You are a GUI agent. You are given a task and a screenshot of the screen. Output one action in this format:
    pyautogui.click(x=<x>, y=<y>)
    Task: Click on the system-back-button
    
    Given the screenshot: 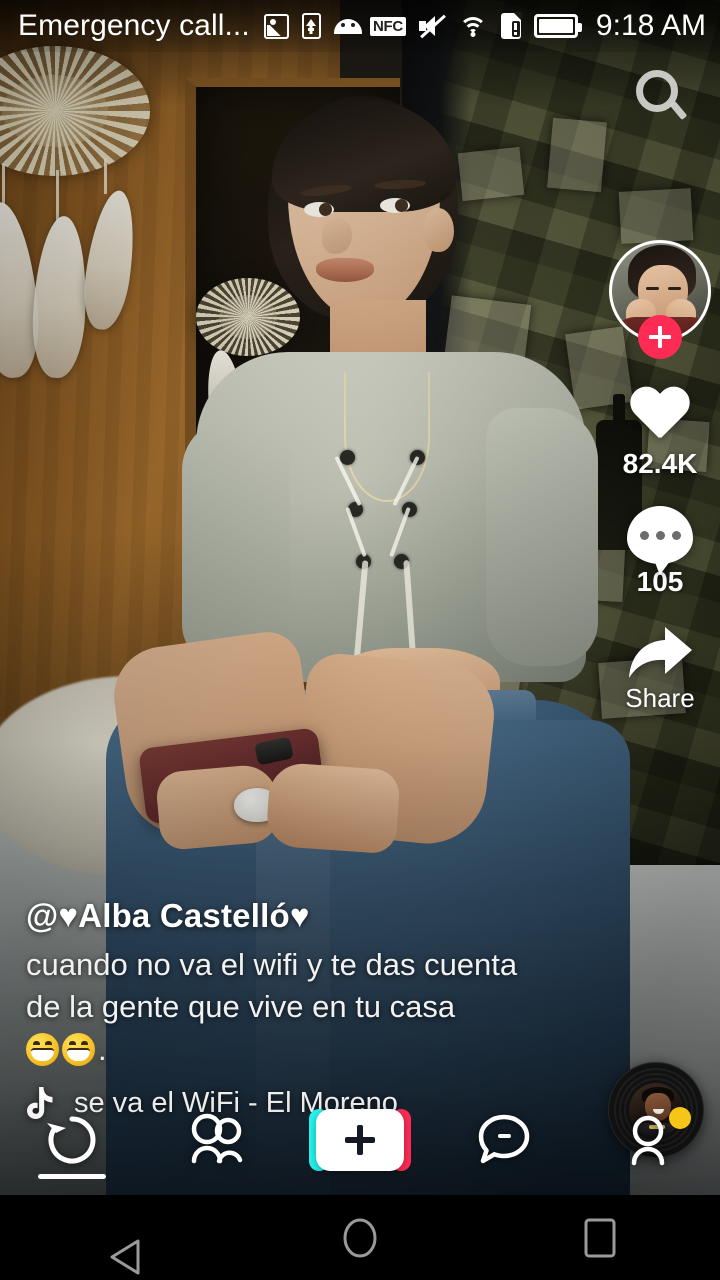 What is the action you would take?
    pyautogui.click(x=120, y=1237)
    